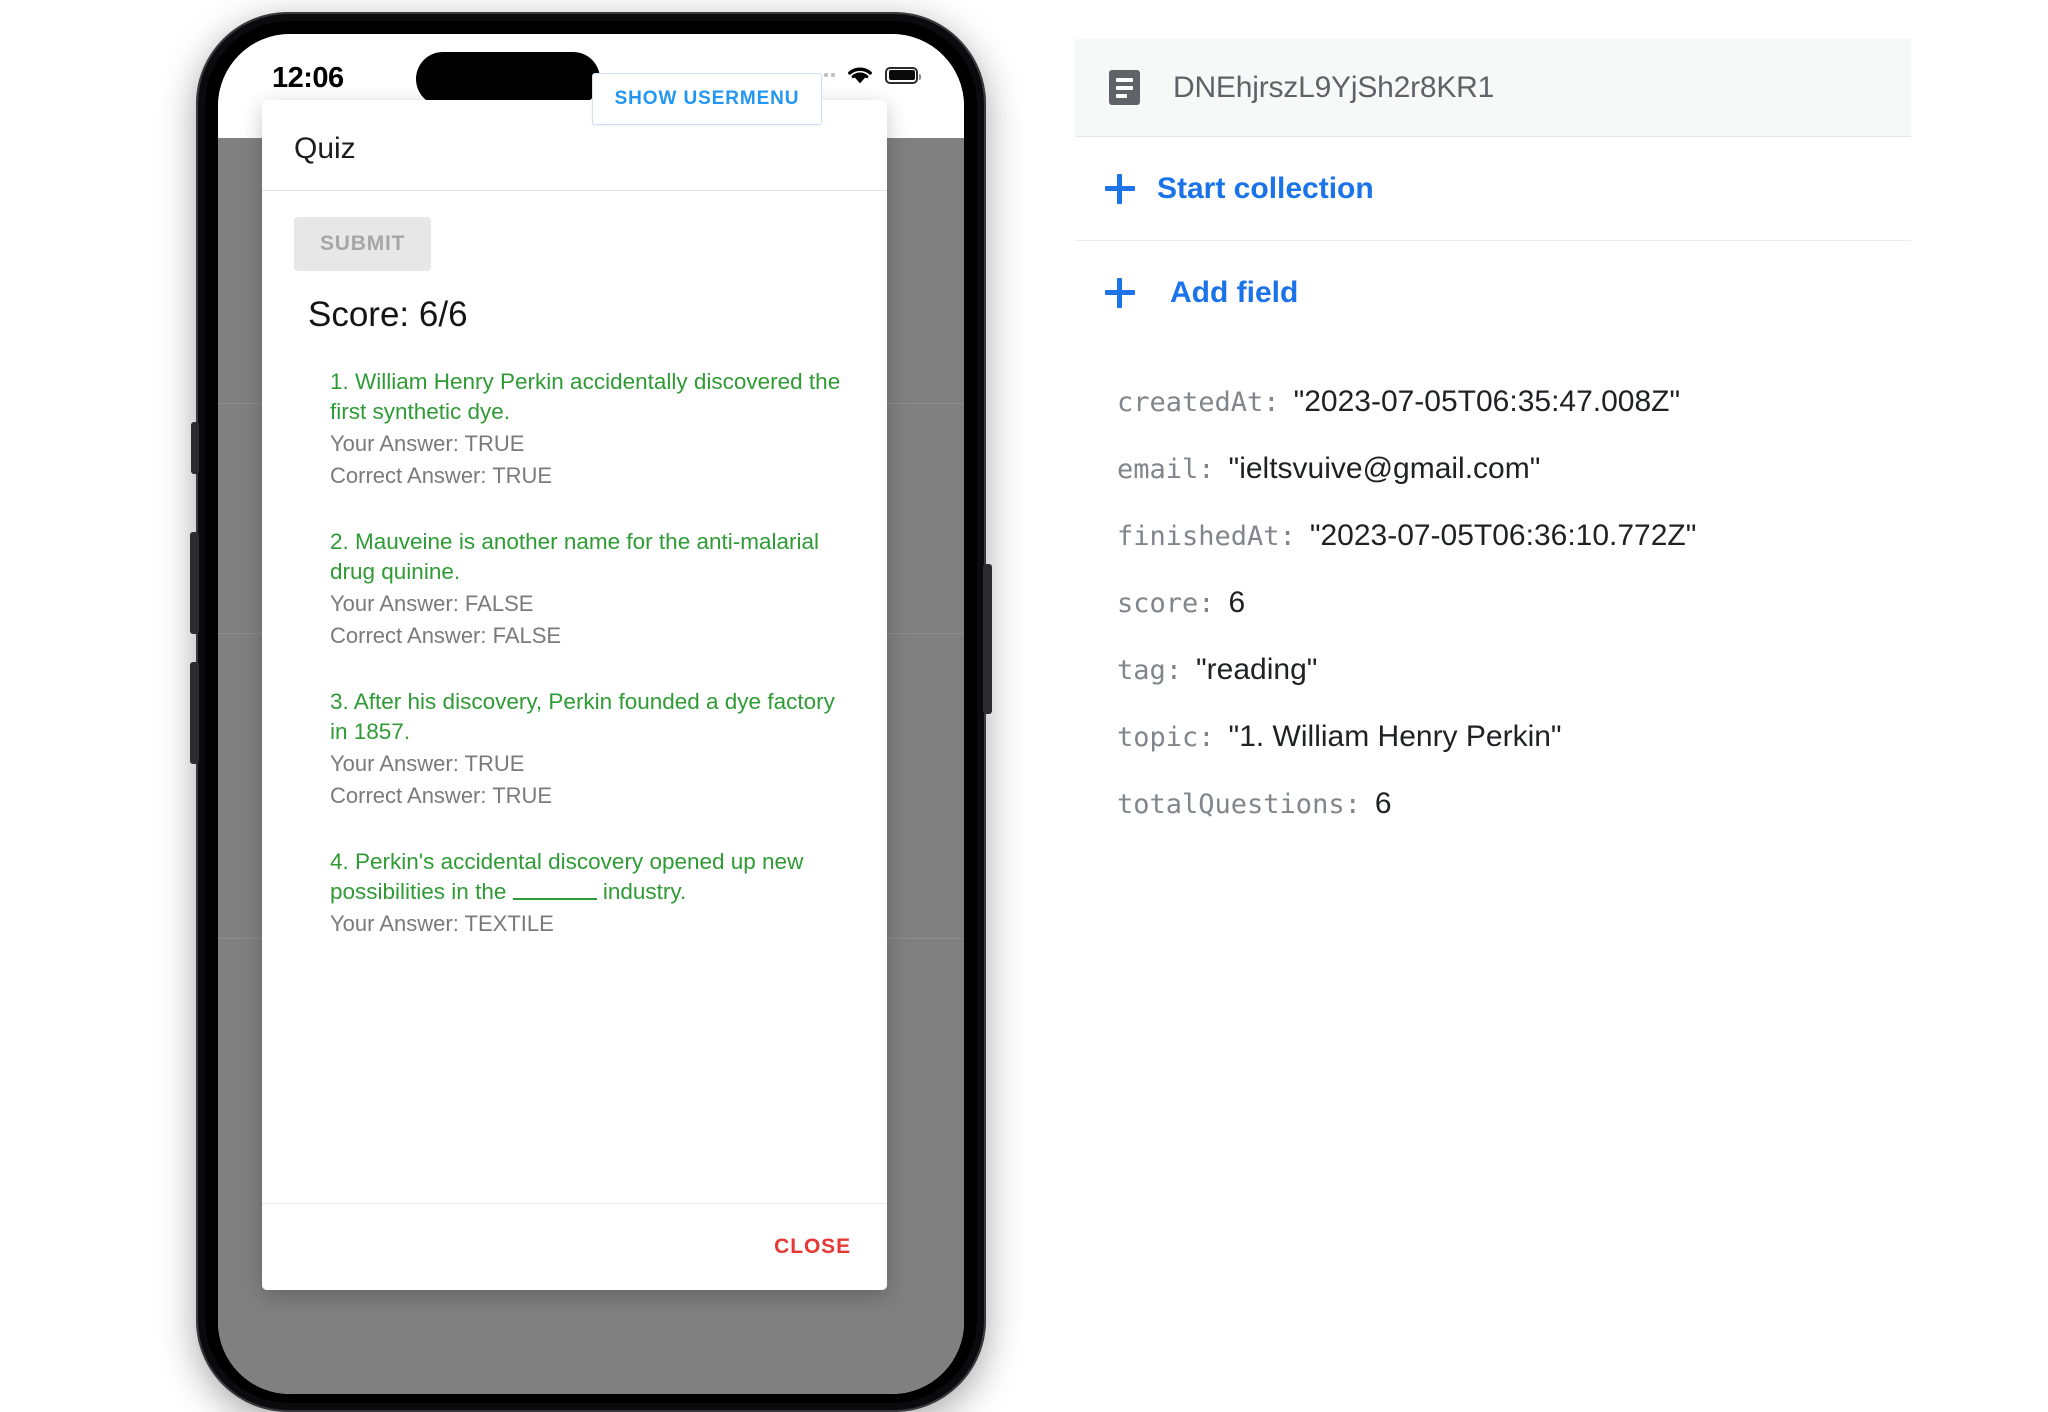 The image size is (2048, 1412). Describe the element at coordinates (432, 603) in the screenshot. I see `your-answer: Your Answer: FALSE` at that location.